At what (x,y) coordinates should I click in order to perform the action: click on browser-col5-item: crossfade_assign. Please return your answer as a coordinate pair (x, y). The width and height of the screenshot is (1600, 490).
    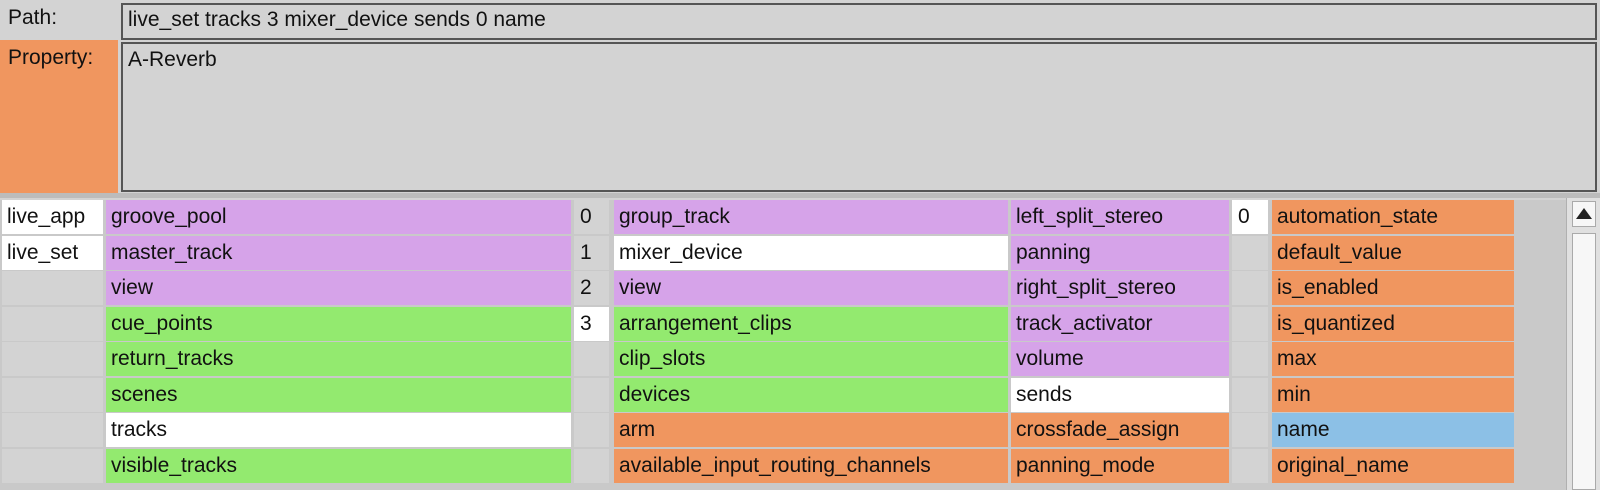
    Looking at the image, I should click on (1120, 430).